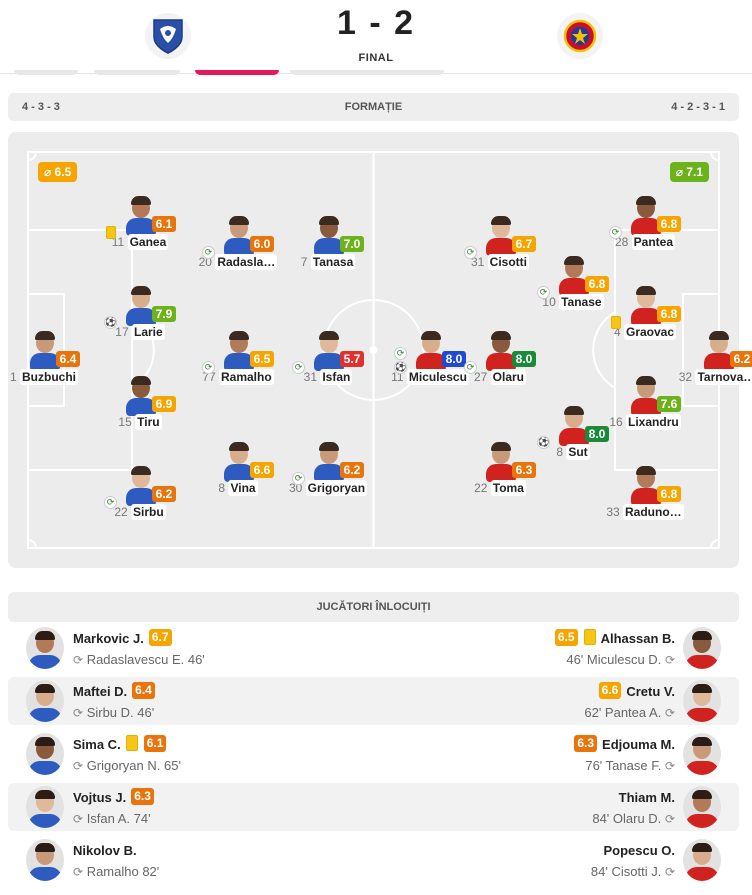 Image resolution: width=752 pixels, height=895 pixels. I want to click on away-sub-name: Alhassan B., so click(638, 638).